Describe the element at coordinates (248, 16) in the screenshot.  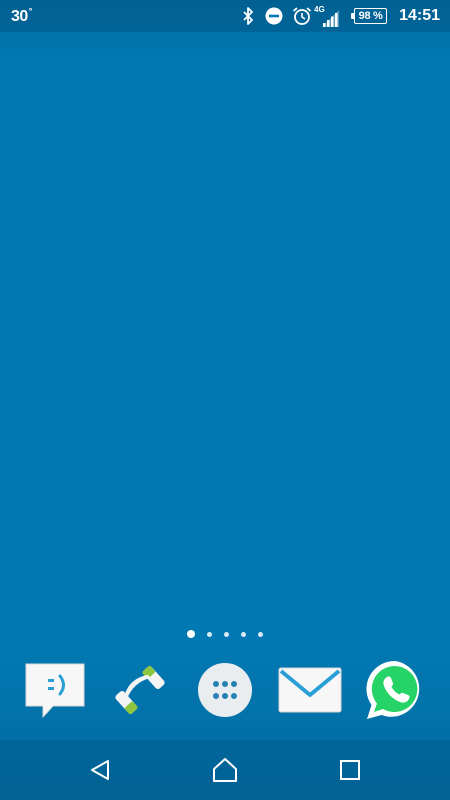
I see `bluetooth-icon` at that location.